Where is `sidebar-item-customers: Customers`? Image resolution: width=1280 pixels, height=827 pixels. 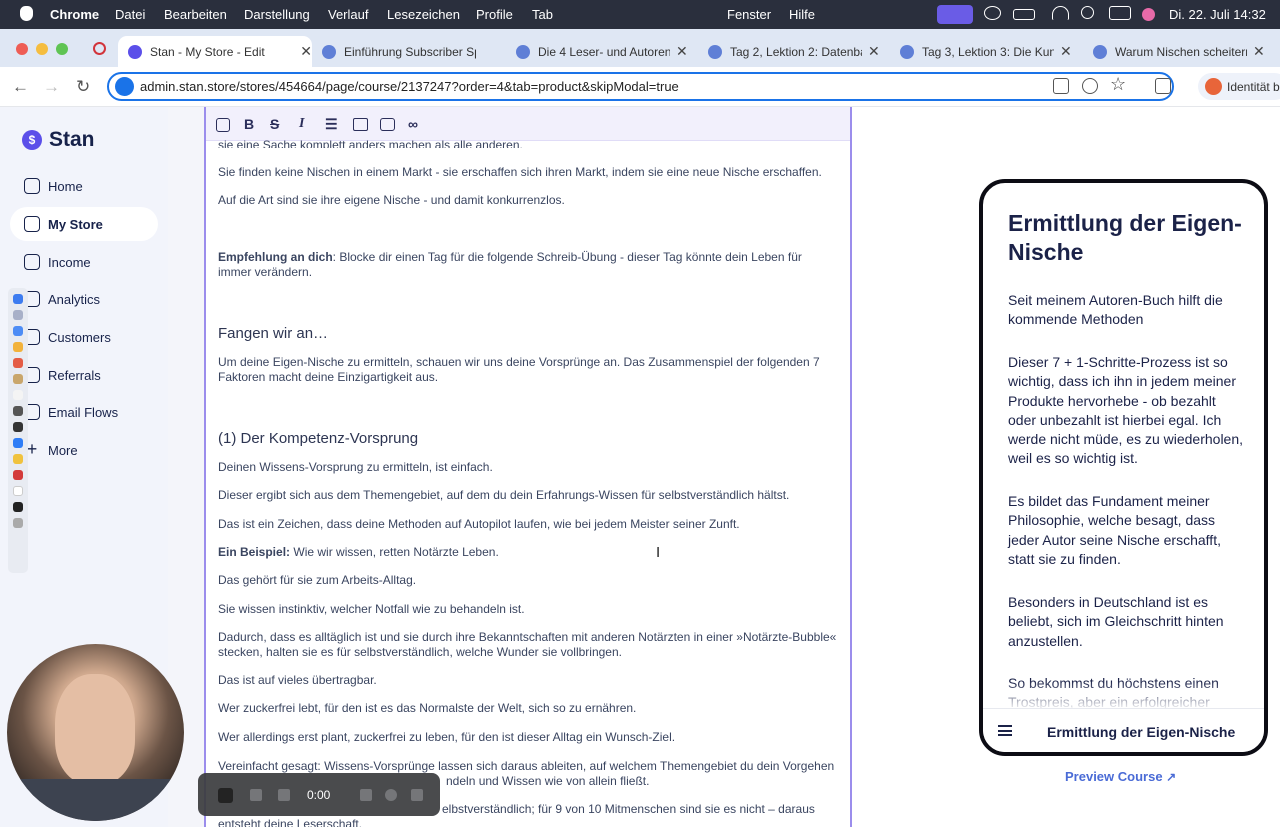 sidebar-item-customers: Customers is located at coordinates (84, 337).